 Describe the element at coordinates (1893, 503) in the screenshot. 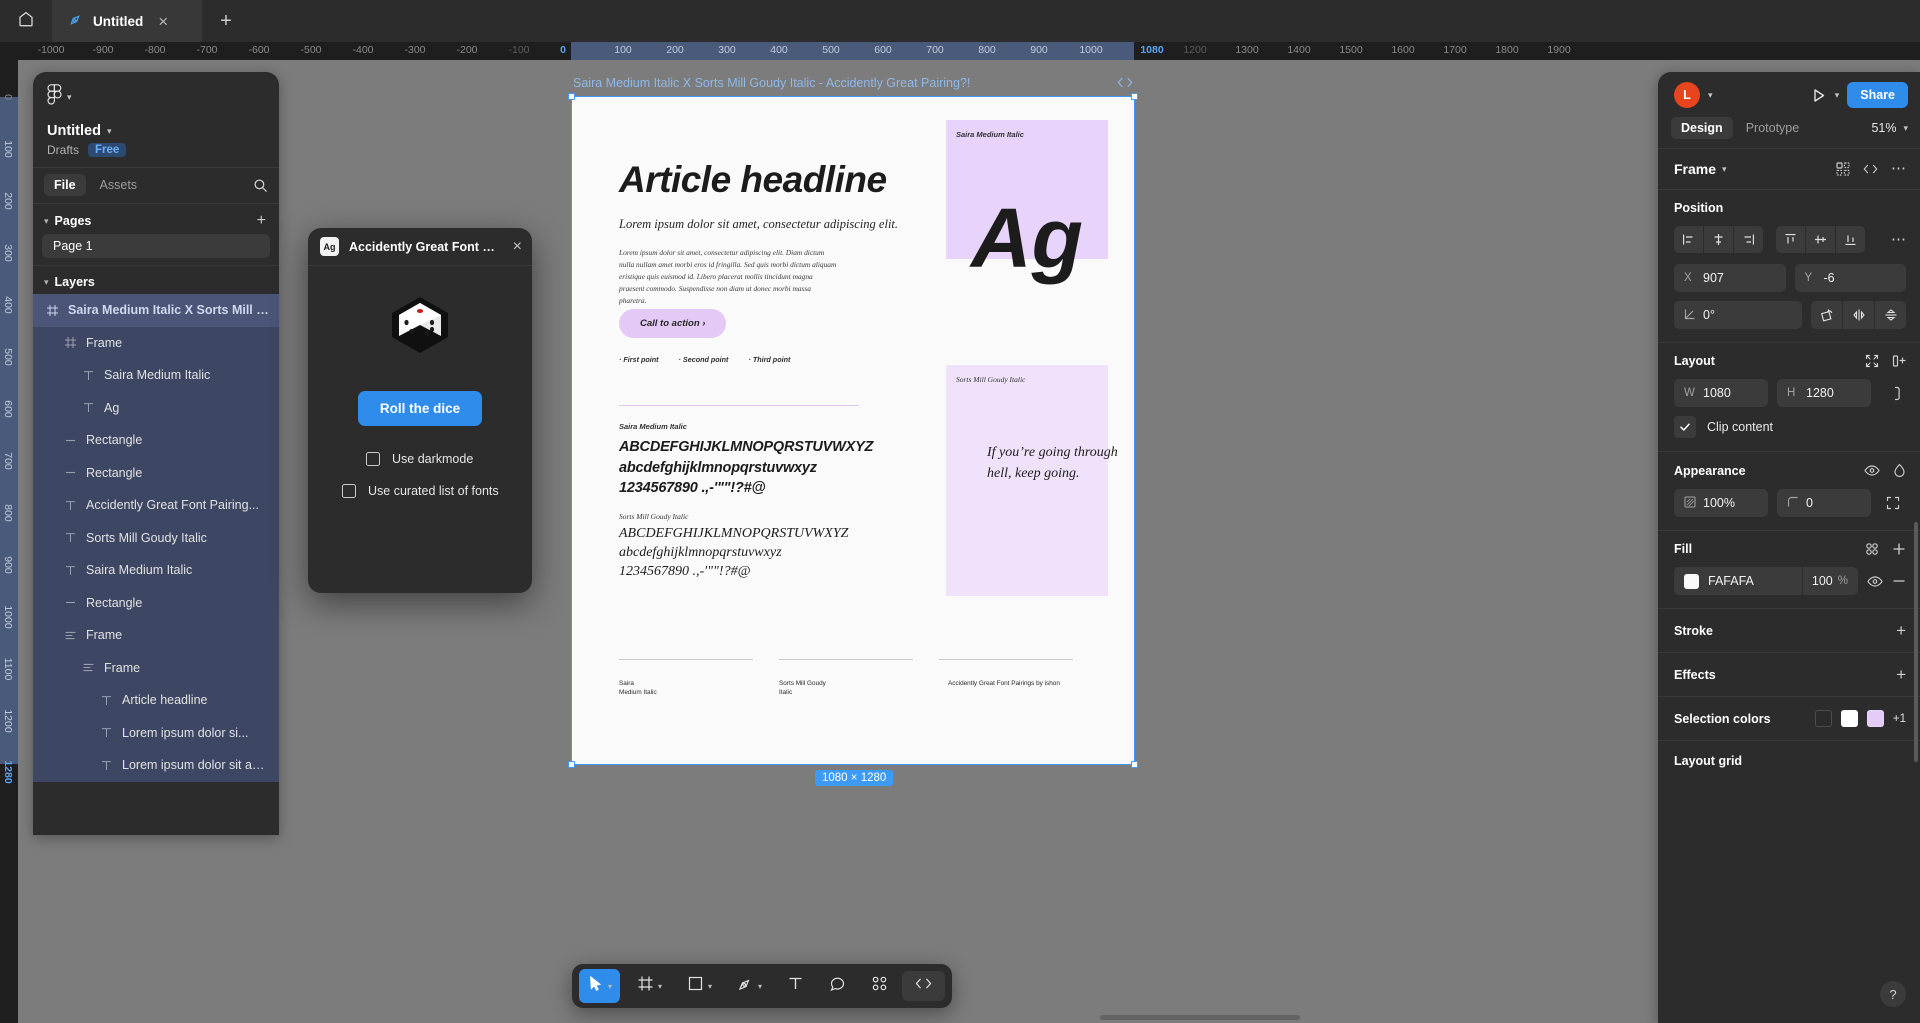

I see `independent-corners-icon` at that location.